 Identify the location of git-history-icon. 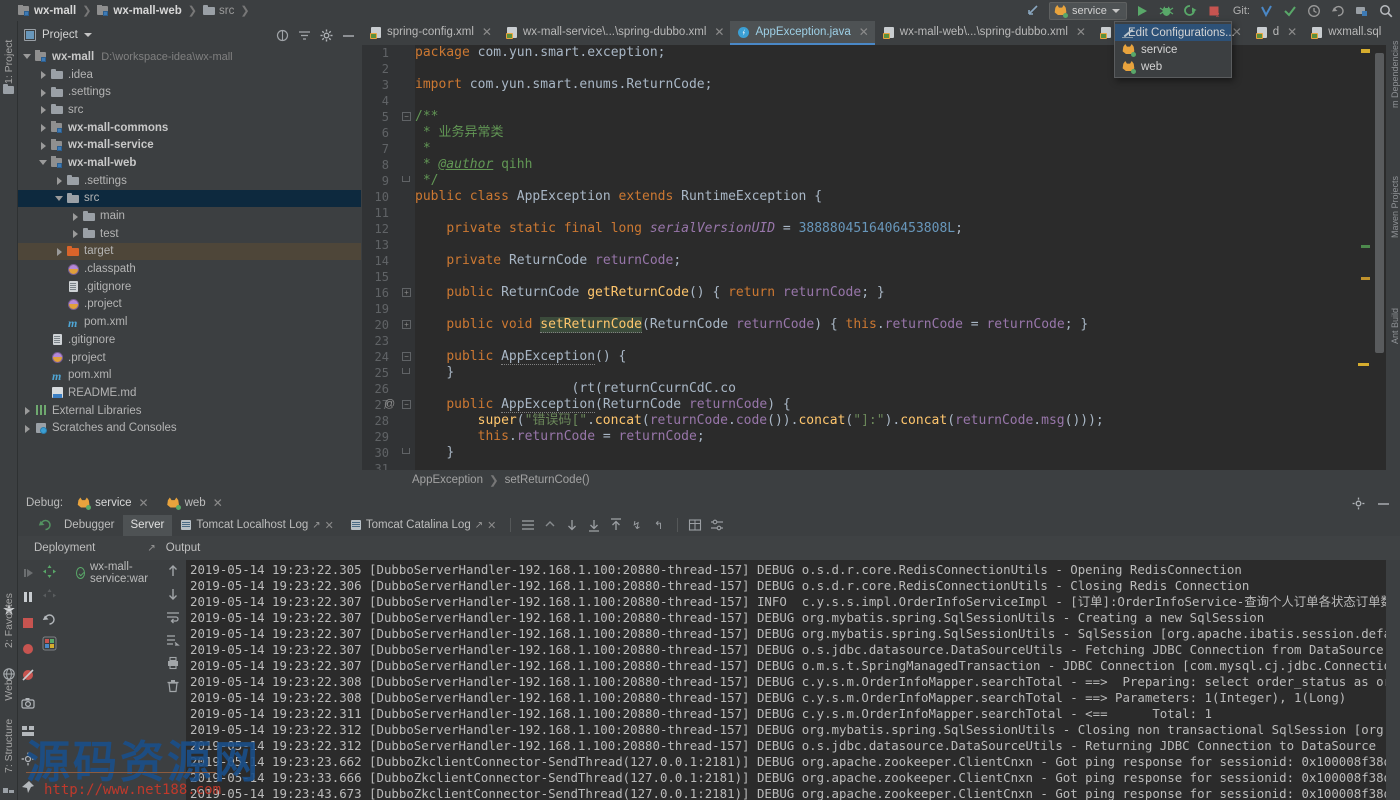
(1313, 10).